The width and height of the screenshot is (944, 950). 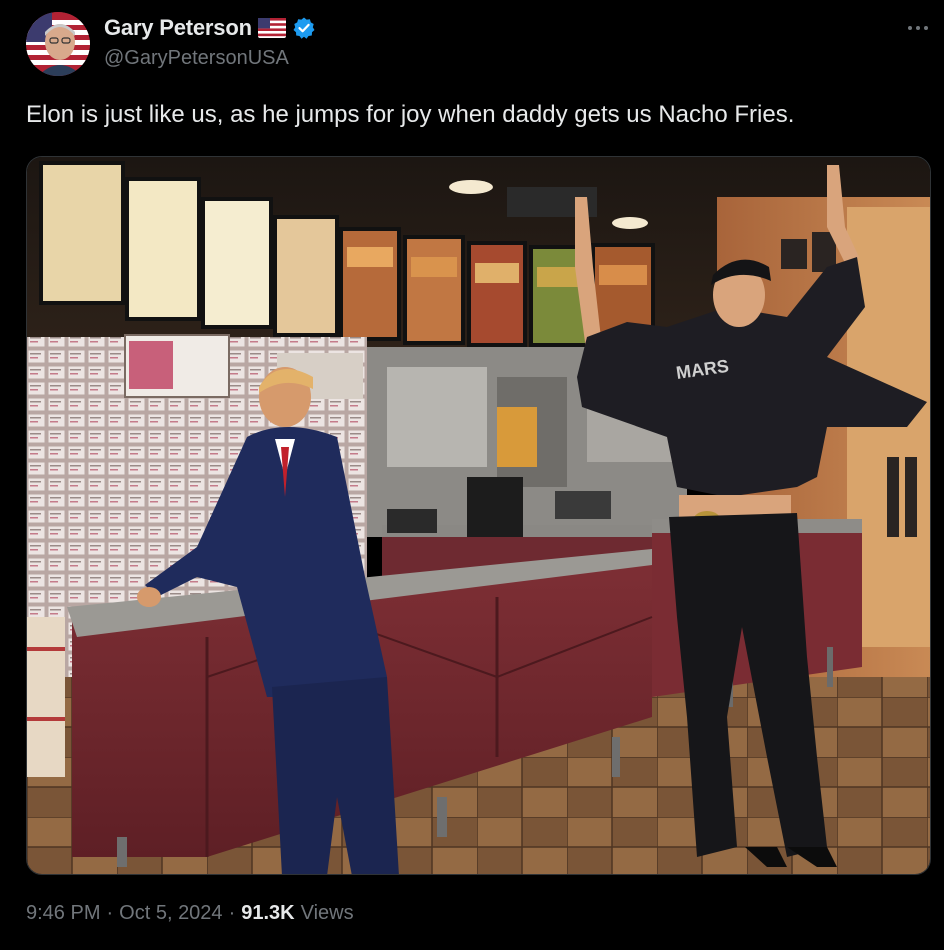 What do you see at coordinates (304, 28) in the screenshot?
I see `verified-badge-icon` at bounding box center [304, 28].